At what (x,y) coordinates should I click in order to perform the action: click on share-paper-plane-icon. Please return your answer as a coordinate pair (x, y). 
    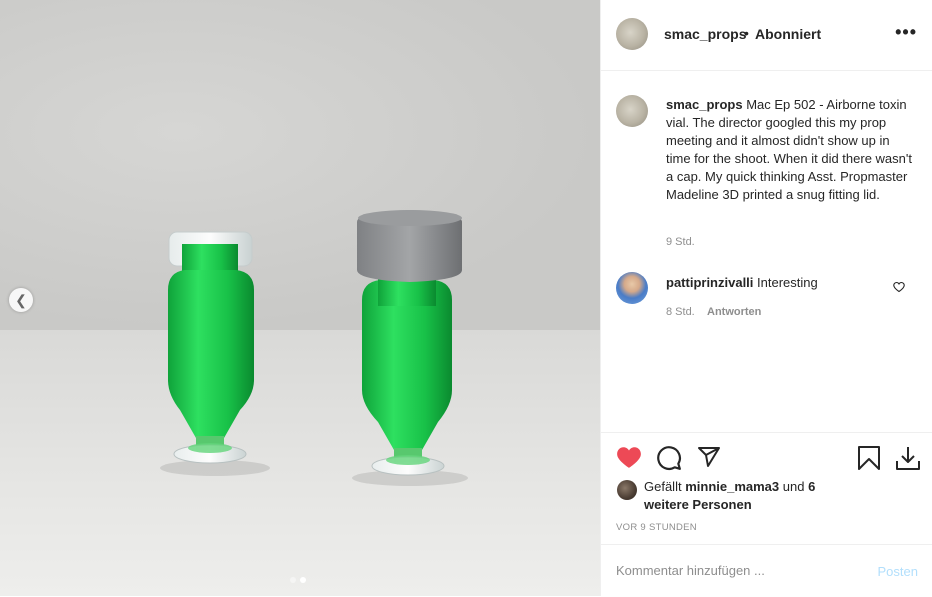
    Looking at the image, I should click on (709, 459).